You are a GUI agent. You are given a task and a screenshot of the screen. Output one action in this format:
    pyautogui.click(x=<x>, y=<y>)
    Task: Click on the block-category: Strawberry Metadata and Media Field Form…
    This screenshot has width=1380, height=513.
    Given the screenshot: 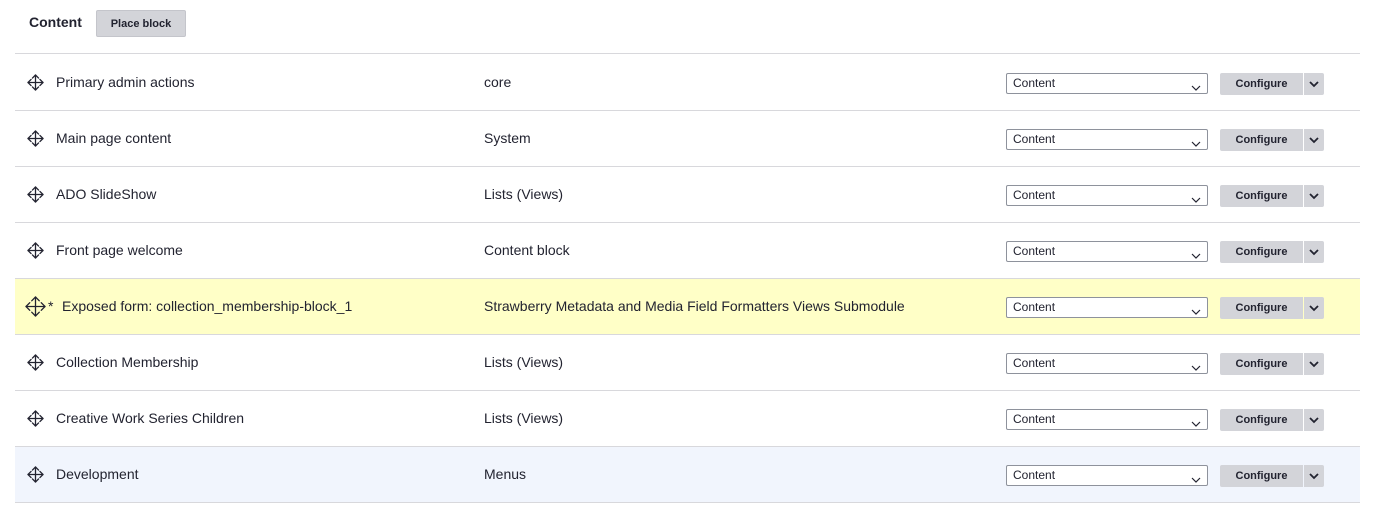 What is the action you would take?
    pyautogui.click(x=694, y=306)
    